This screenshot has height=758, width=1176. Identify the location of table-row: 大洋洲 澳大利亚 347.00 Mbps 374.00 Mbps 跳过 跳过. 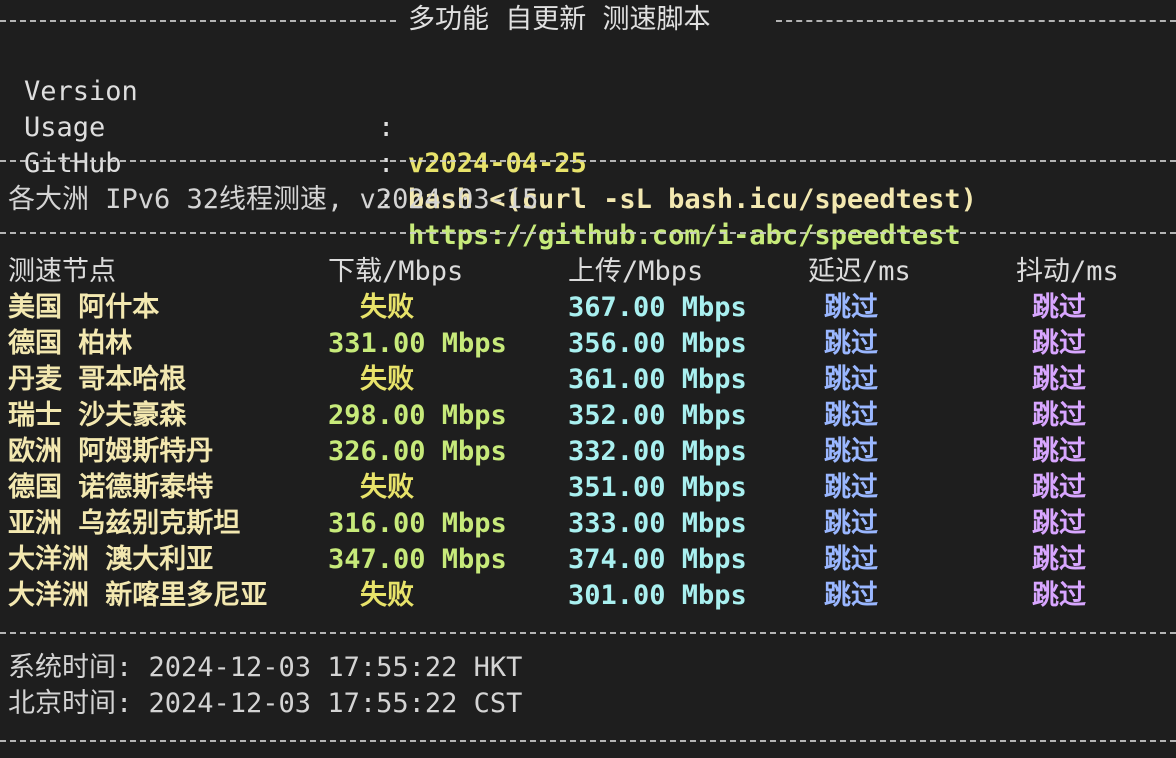
(588, 560).